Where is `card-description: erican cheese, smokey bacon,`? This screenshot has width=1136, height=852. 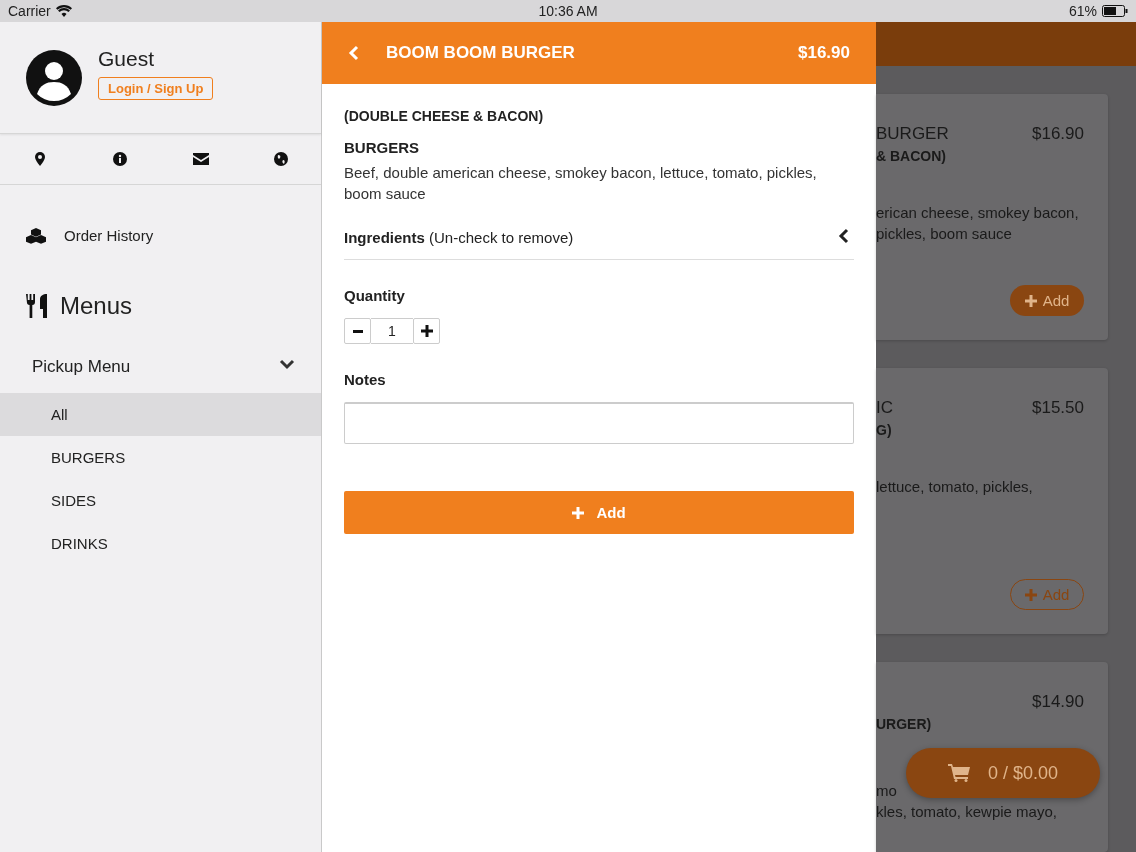 card-description: erican cheese, smokey bacon, is located at coordinates (977, 213).